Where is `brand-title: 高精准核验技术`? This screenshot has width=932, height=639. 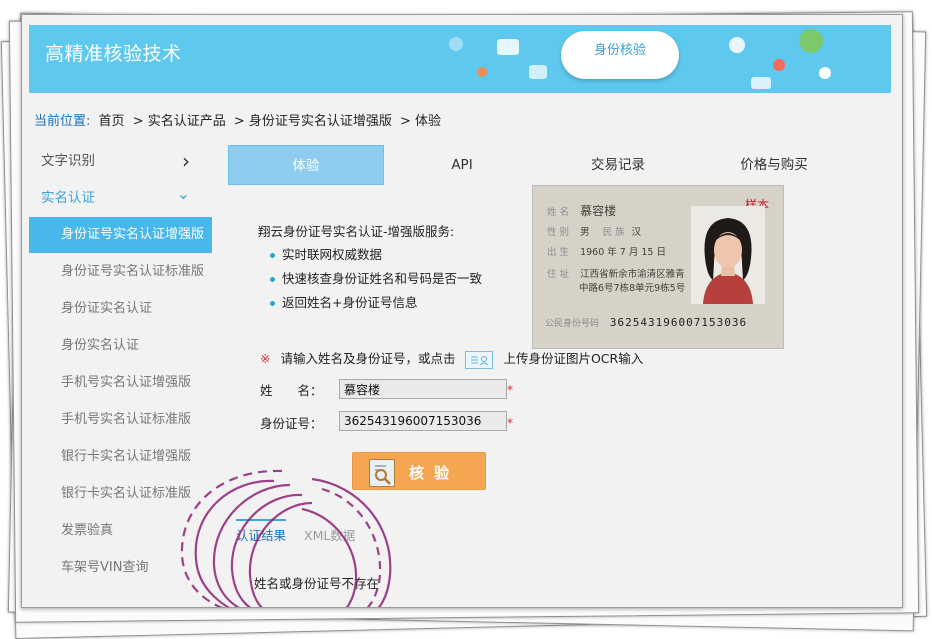
brand-title: 高精准核验技术 is located at coordinates (113, 54).